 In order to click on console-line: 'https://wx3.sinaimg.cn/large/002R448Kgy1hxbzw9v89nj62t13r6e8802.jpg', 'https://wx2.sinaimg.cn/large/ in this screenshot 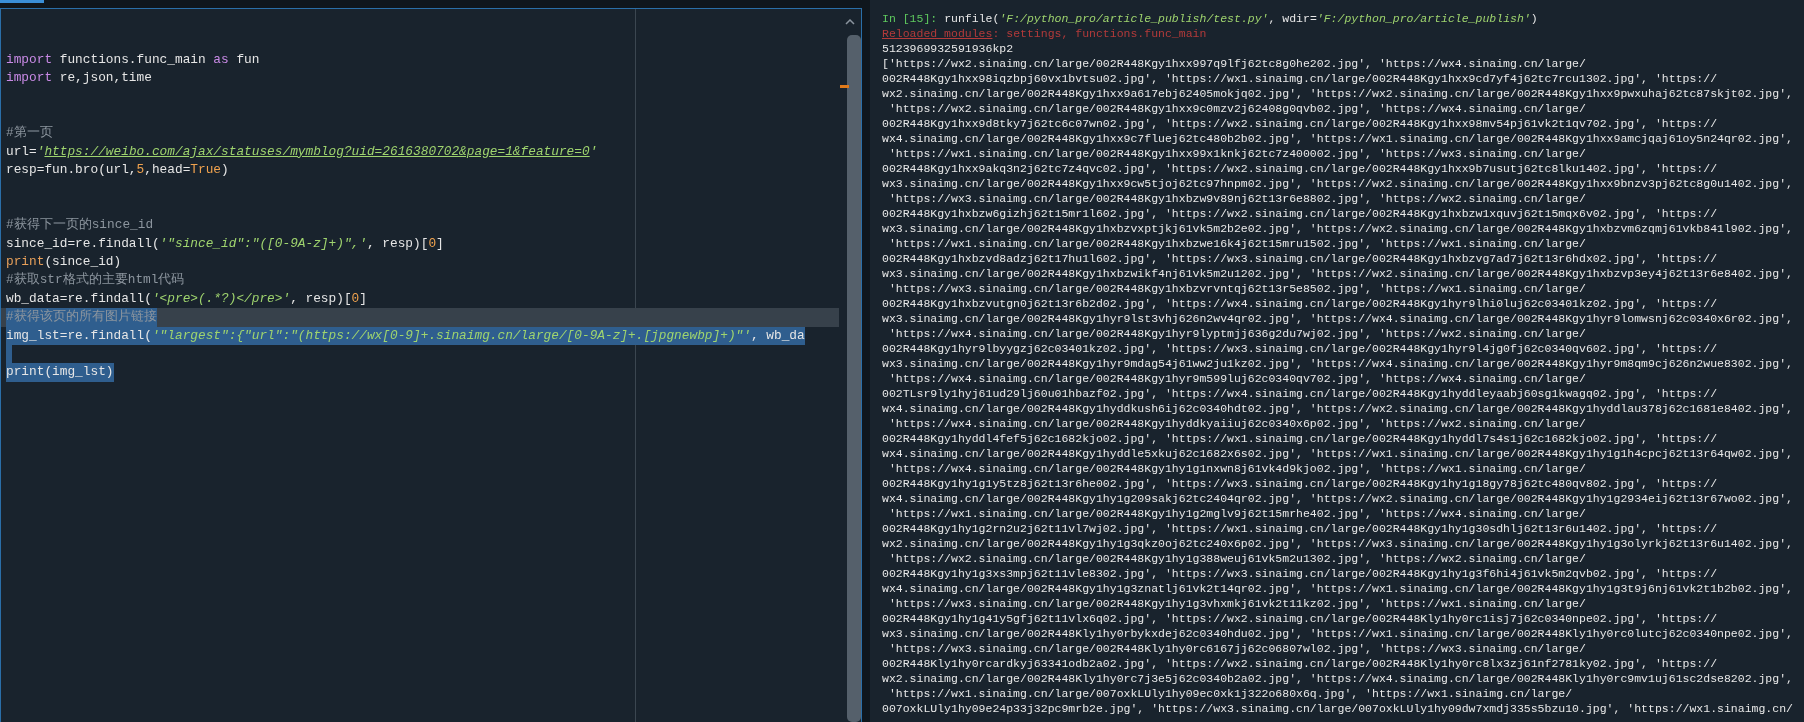, I will do `click(1237, 198)`.